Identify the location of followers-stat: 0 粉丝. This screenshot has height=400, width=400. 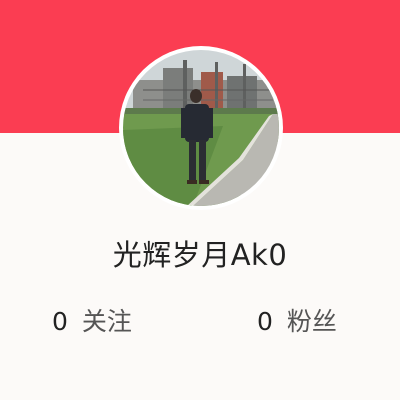
(297, 320).